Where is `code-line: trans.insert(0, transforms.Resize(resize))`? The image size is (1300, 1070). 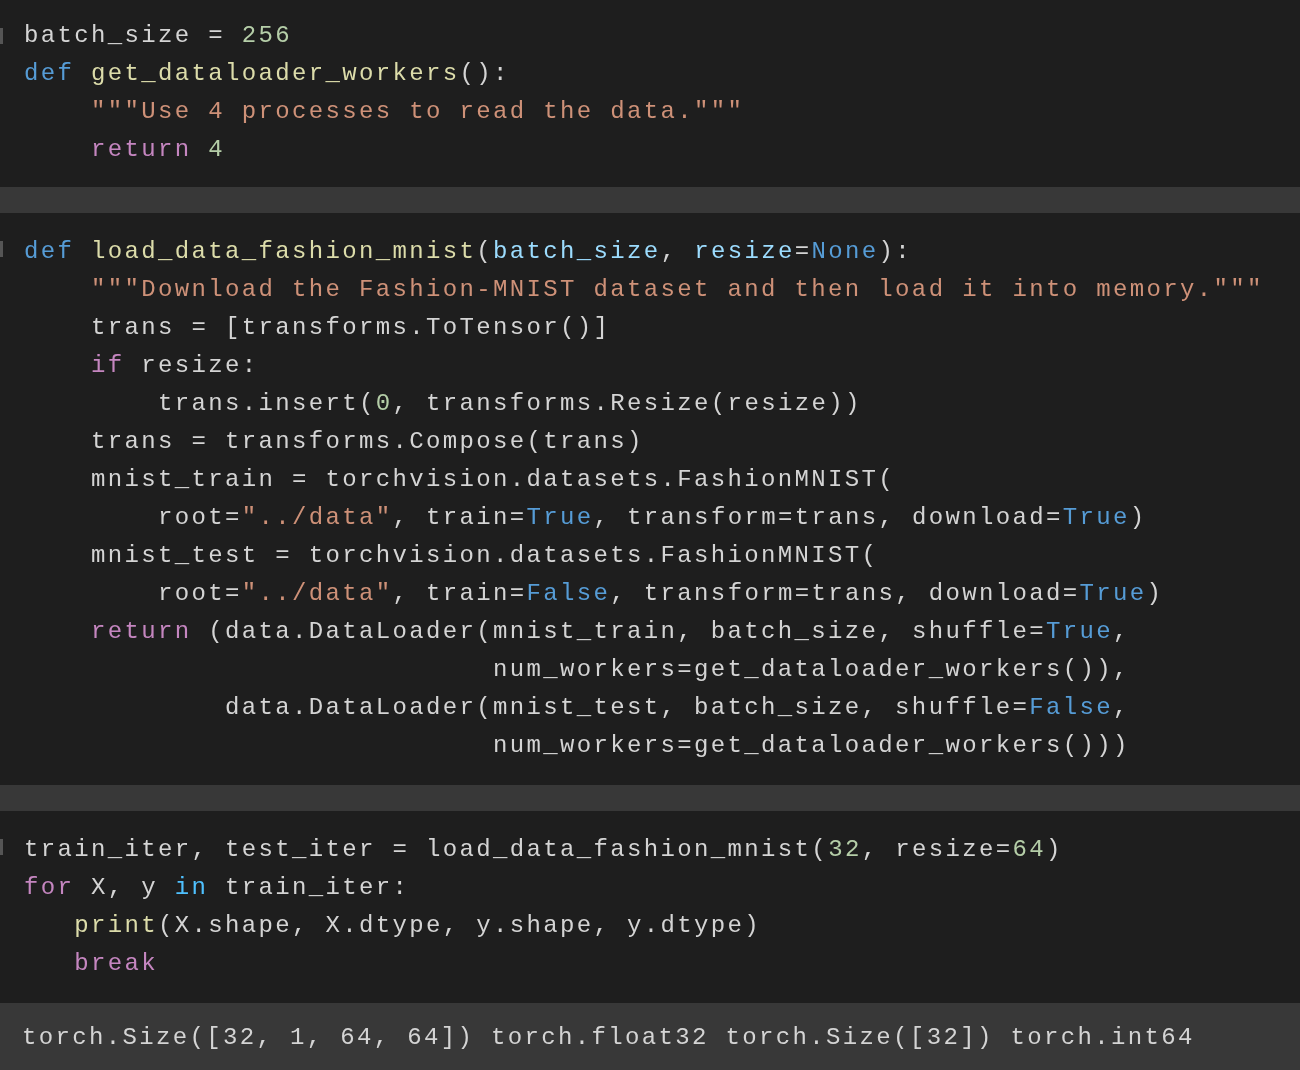 code-line: trans.insert(0, transforms.Resize(resize)) is located at coordinates (509, 404).